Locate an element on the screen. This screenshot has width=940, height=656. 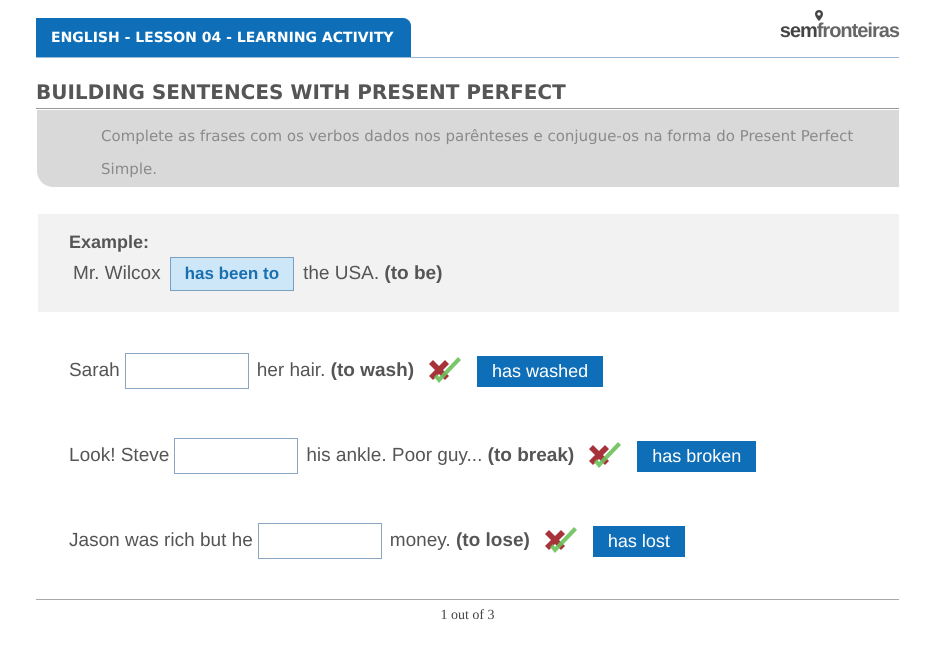
sentence-text: the USA. (to be) is located at coordinates (372, 274).